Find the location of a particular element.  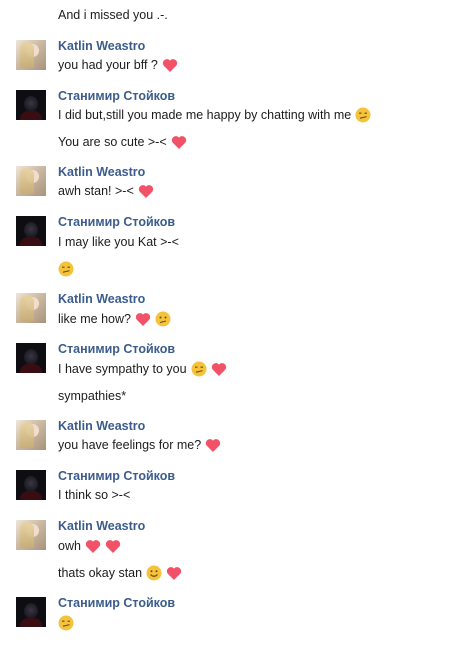

message-text: thats okay stan is located at coordinates (120, 573).